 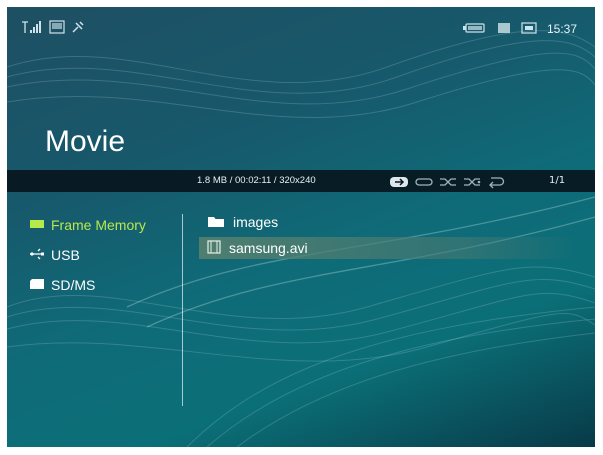 What do you see at coordinates (73, 285) in the screenshot?
I see `sidebar-item-label: SD/MS` at bounding box center [73, 285].